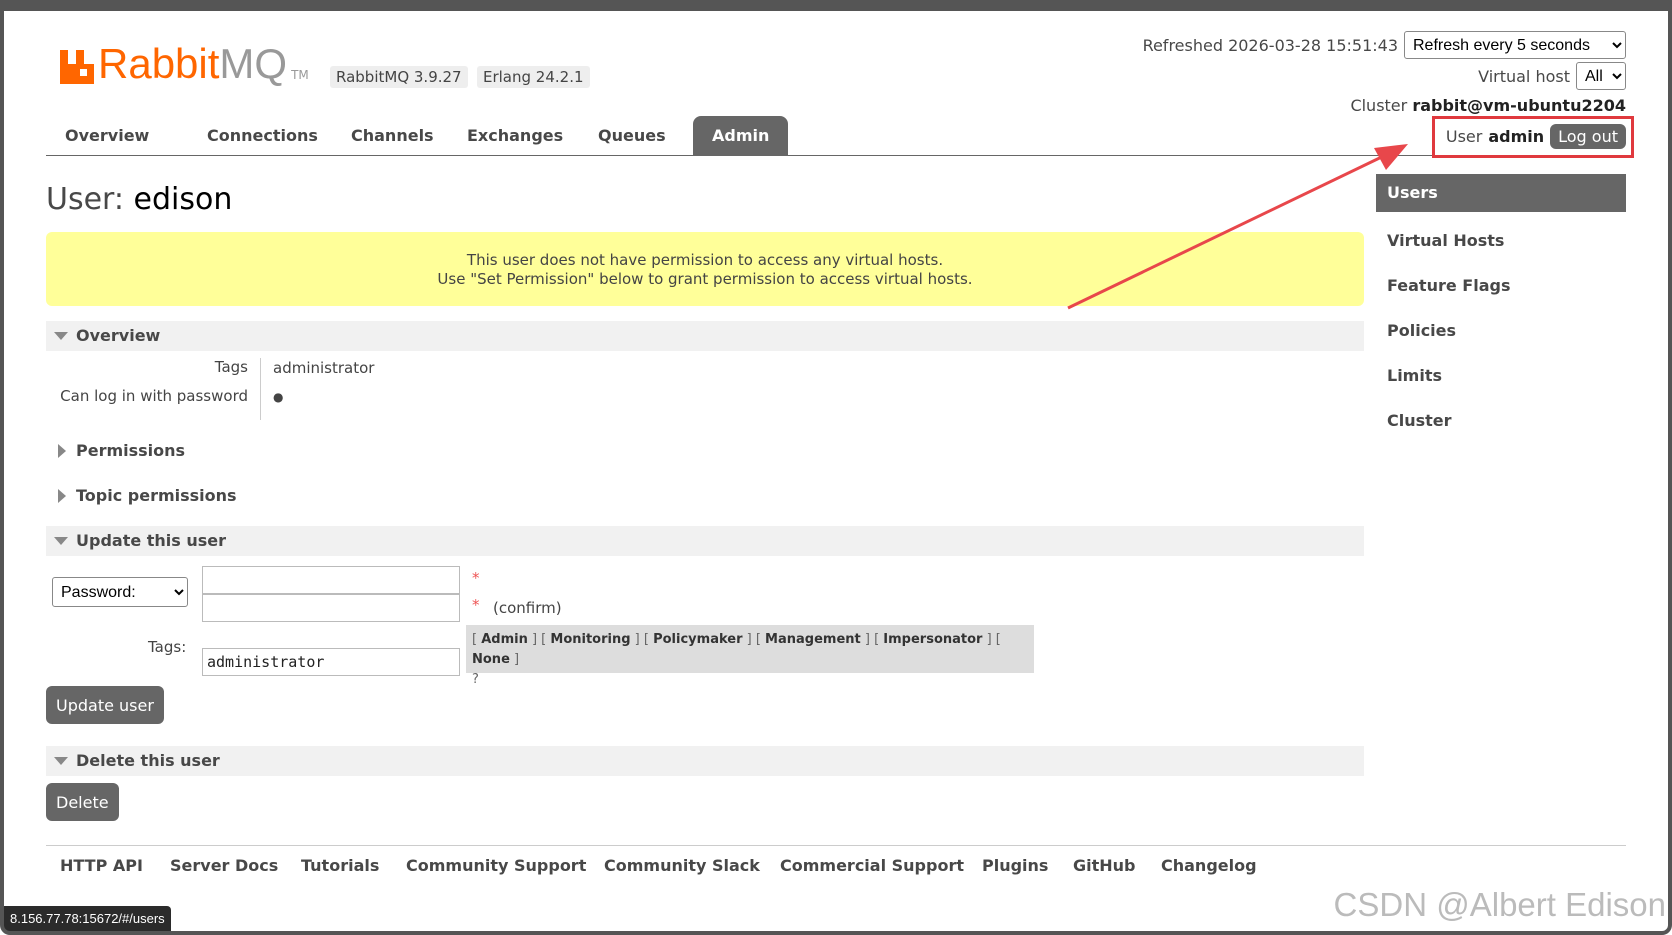 This screenshot has height=935, width=1672. I want to click on watermark: CSDN @Albert Edison, so click(1499, 904).